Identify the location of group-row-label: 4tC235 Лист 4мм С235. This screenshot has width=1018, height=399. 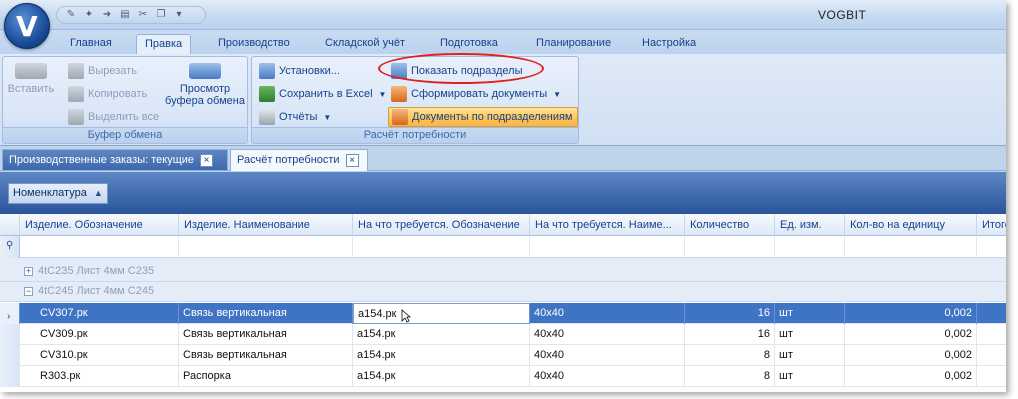
(96, 271).